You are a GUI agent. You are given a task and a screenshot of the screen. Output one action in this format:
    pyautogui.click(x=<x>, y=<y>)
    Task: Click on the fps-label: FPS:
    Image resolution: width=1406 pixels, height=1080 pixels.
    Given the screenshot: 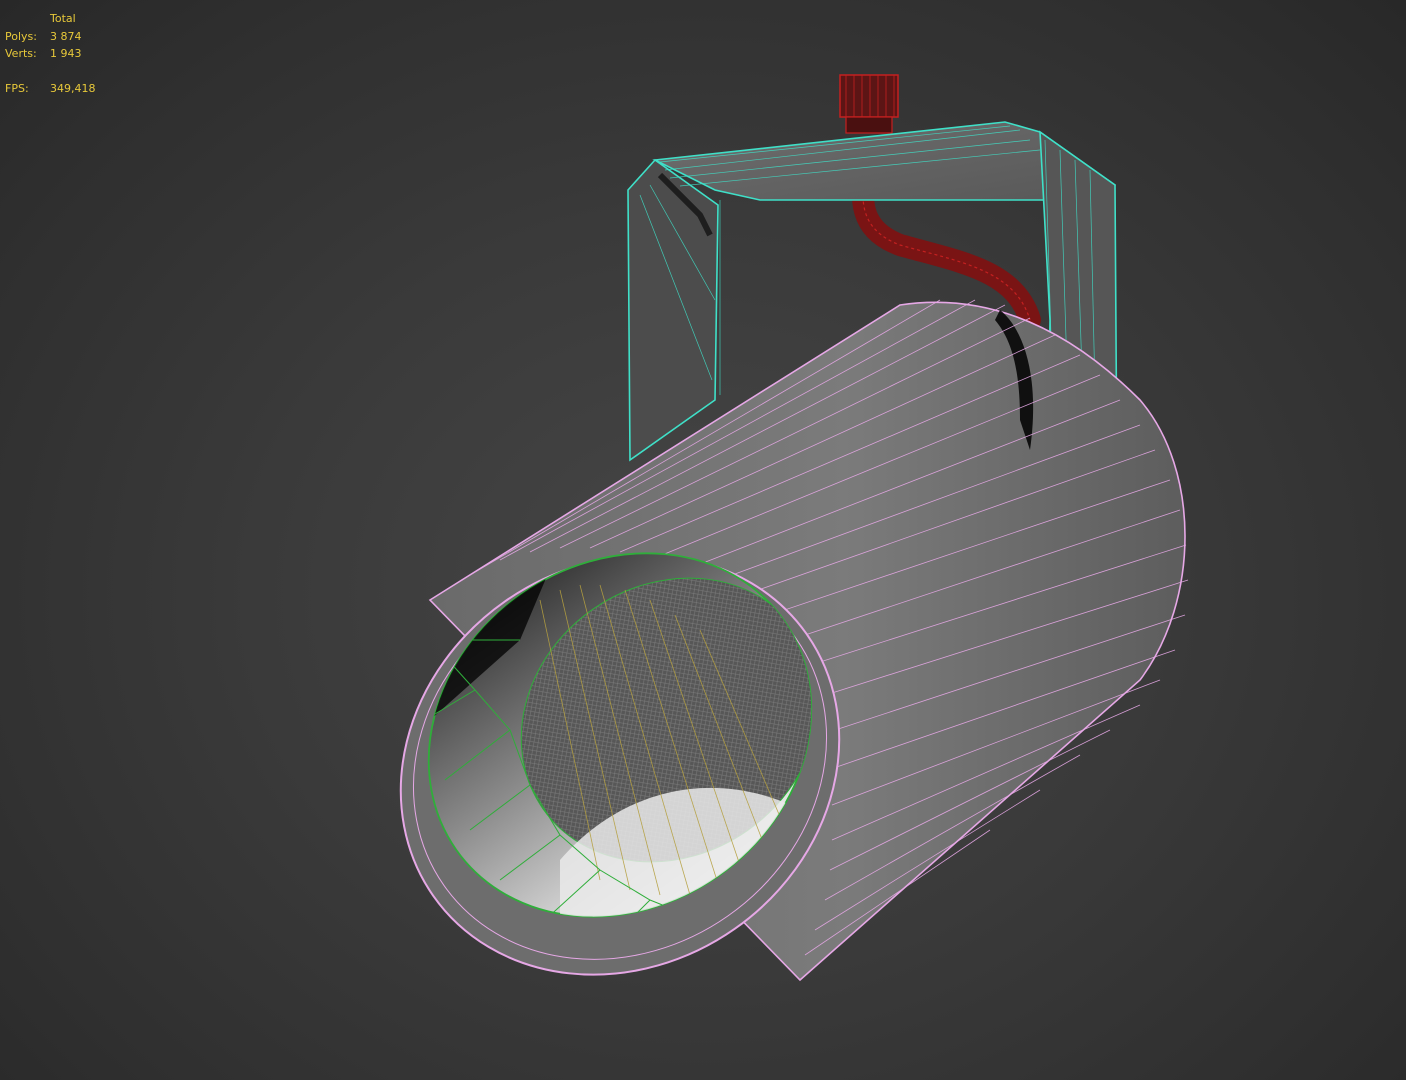 What is the action you would take?
    pyautogui.click(x=17, y=88)
    